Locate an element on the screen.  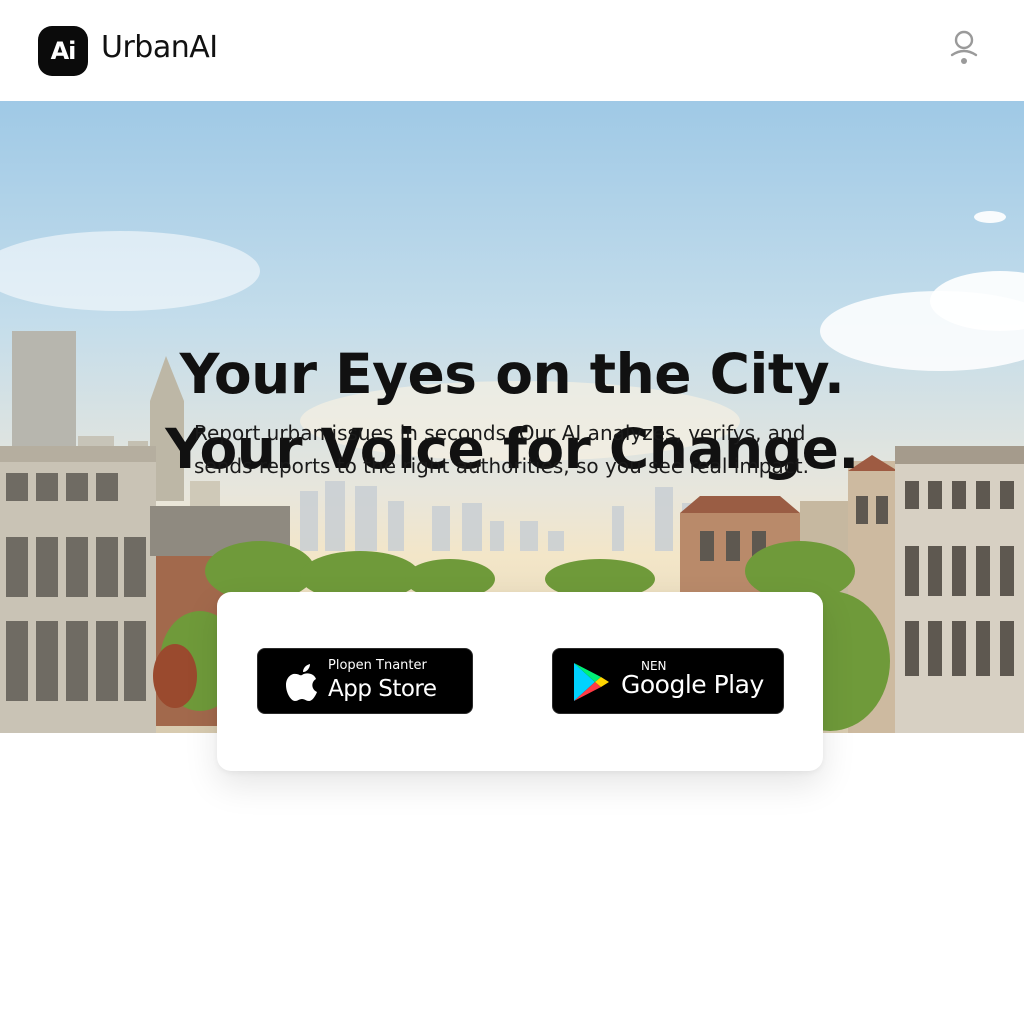
user-icon is located at coordinates (964, 47).